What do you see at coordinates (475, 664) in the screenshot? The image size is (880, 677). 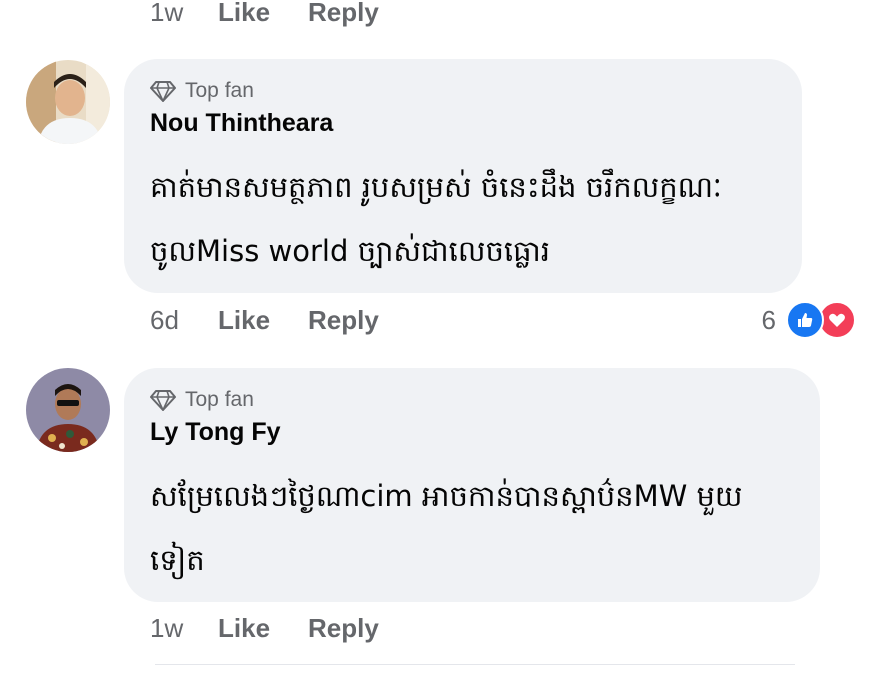 I see `divider` at bounding box center [475, 664].